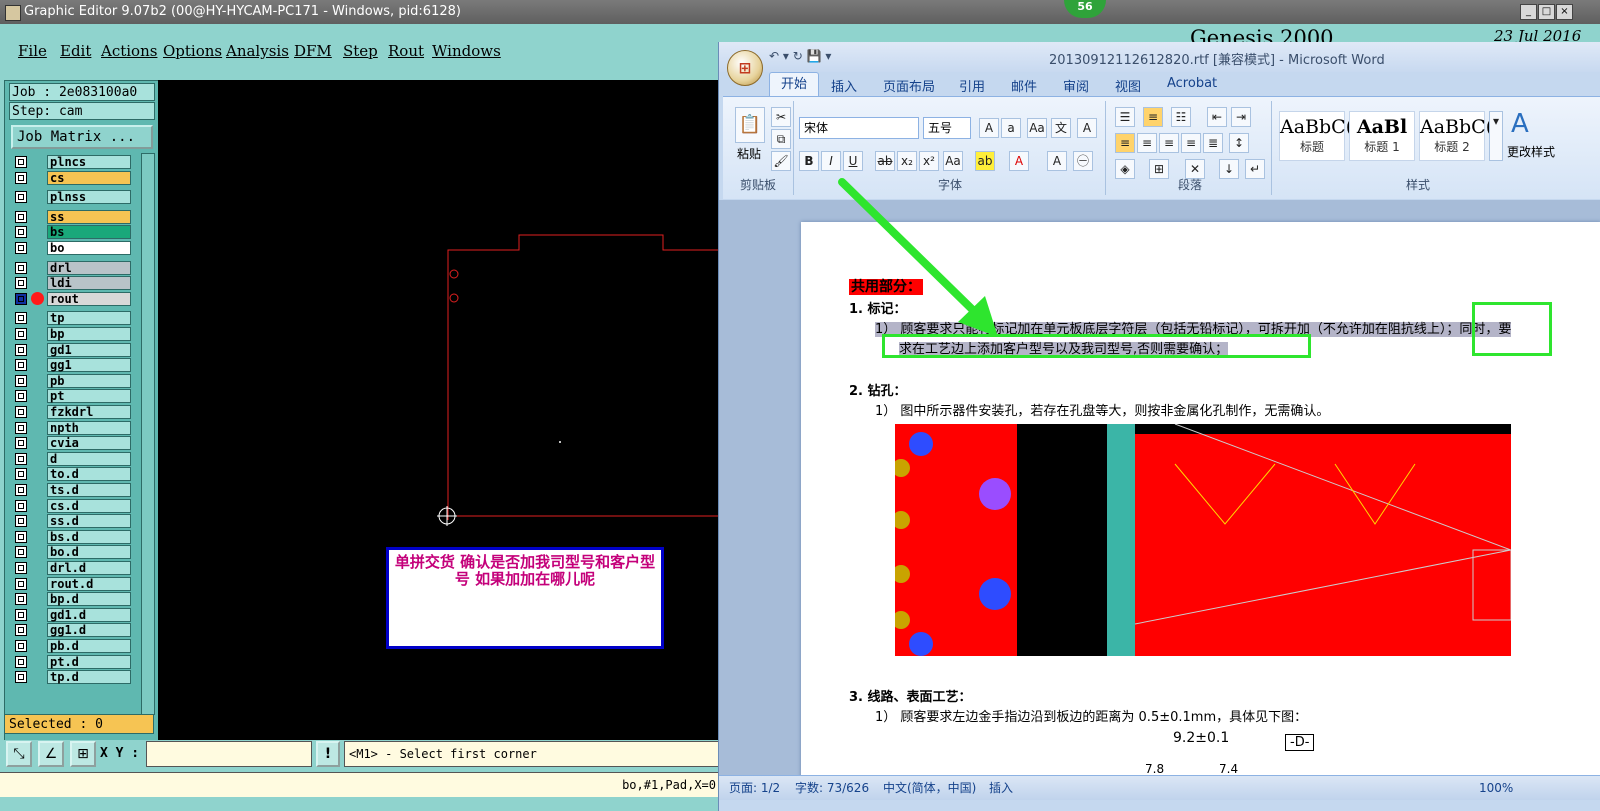 The image size is (1600, 811). Describe the element at coordinates (794, 84) in the screenshot. I see `tab-home: 开始` at that location.